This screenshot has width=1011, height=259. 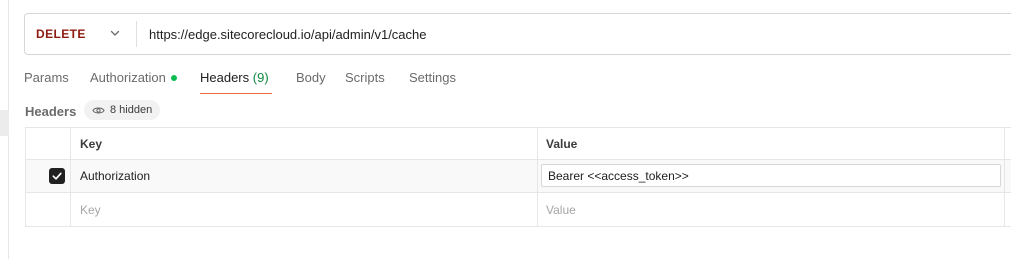 What do you see at coordinates (4, 123) in the screenshot?
I see `left-rail-highlight` at bounding box center [4, 123].